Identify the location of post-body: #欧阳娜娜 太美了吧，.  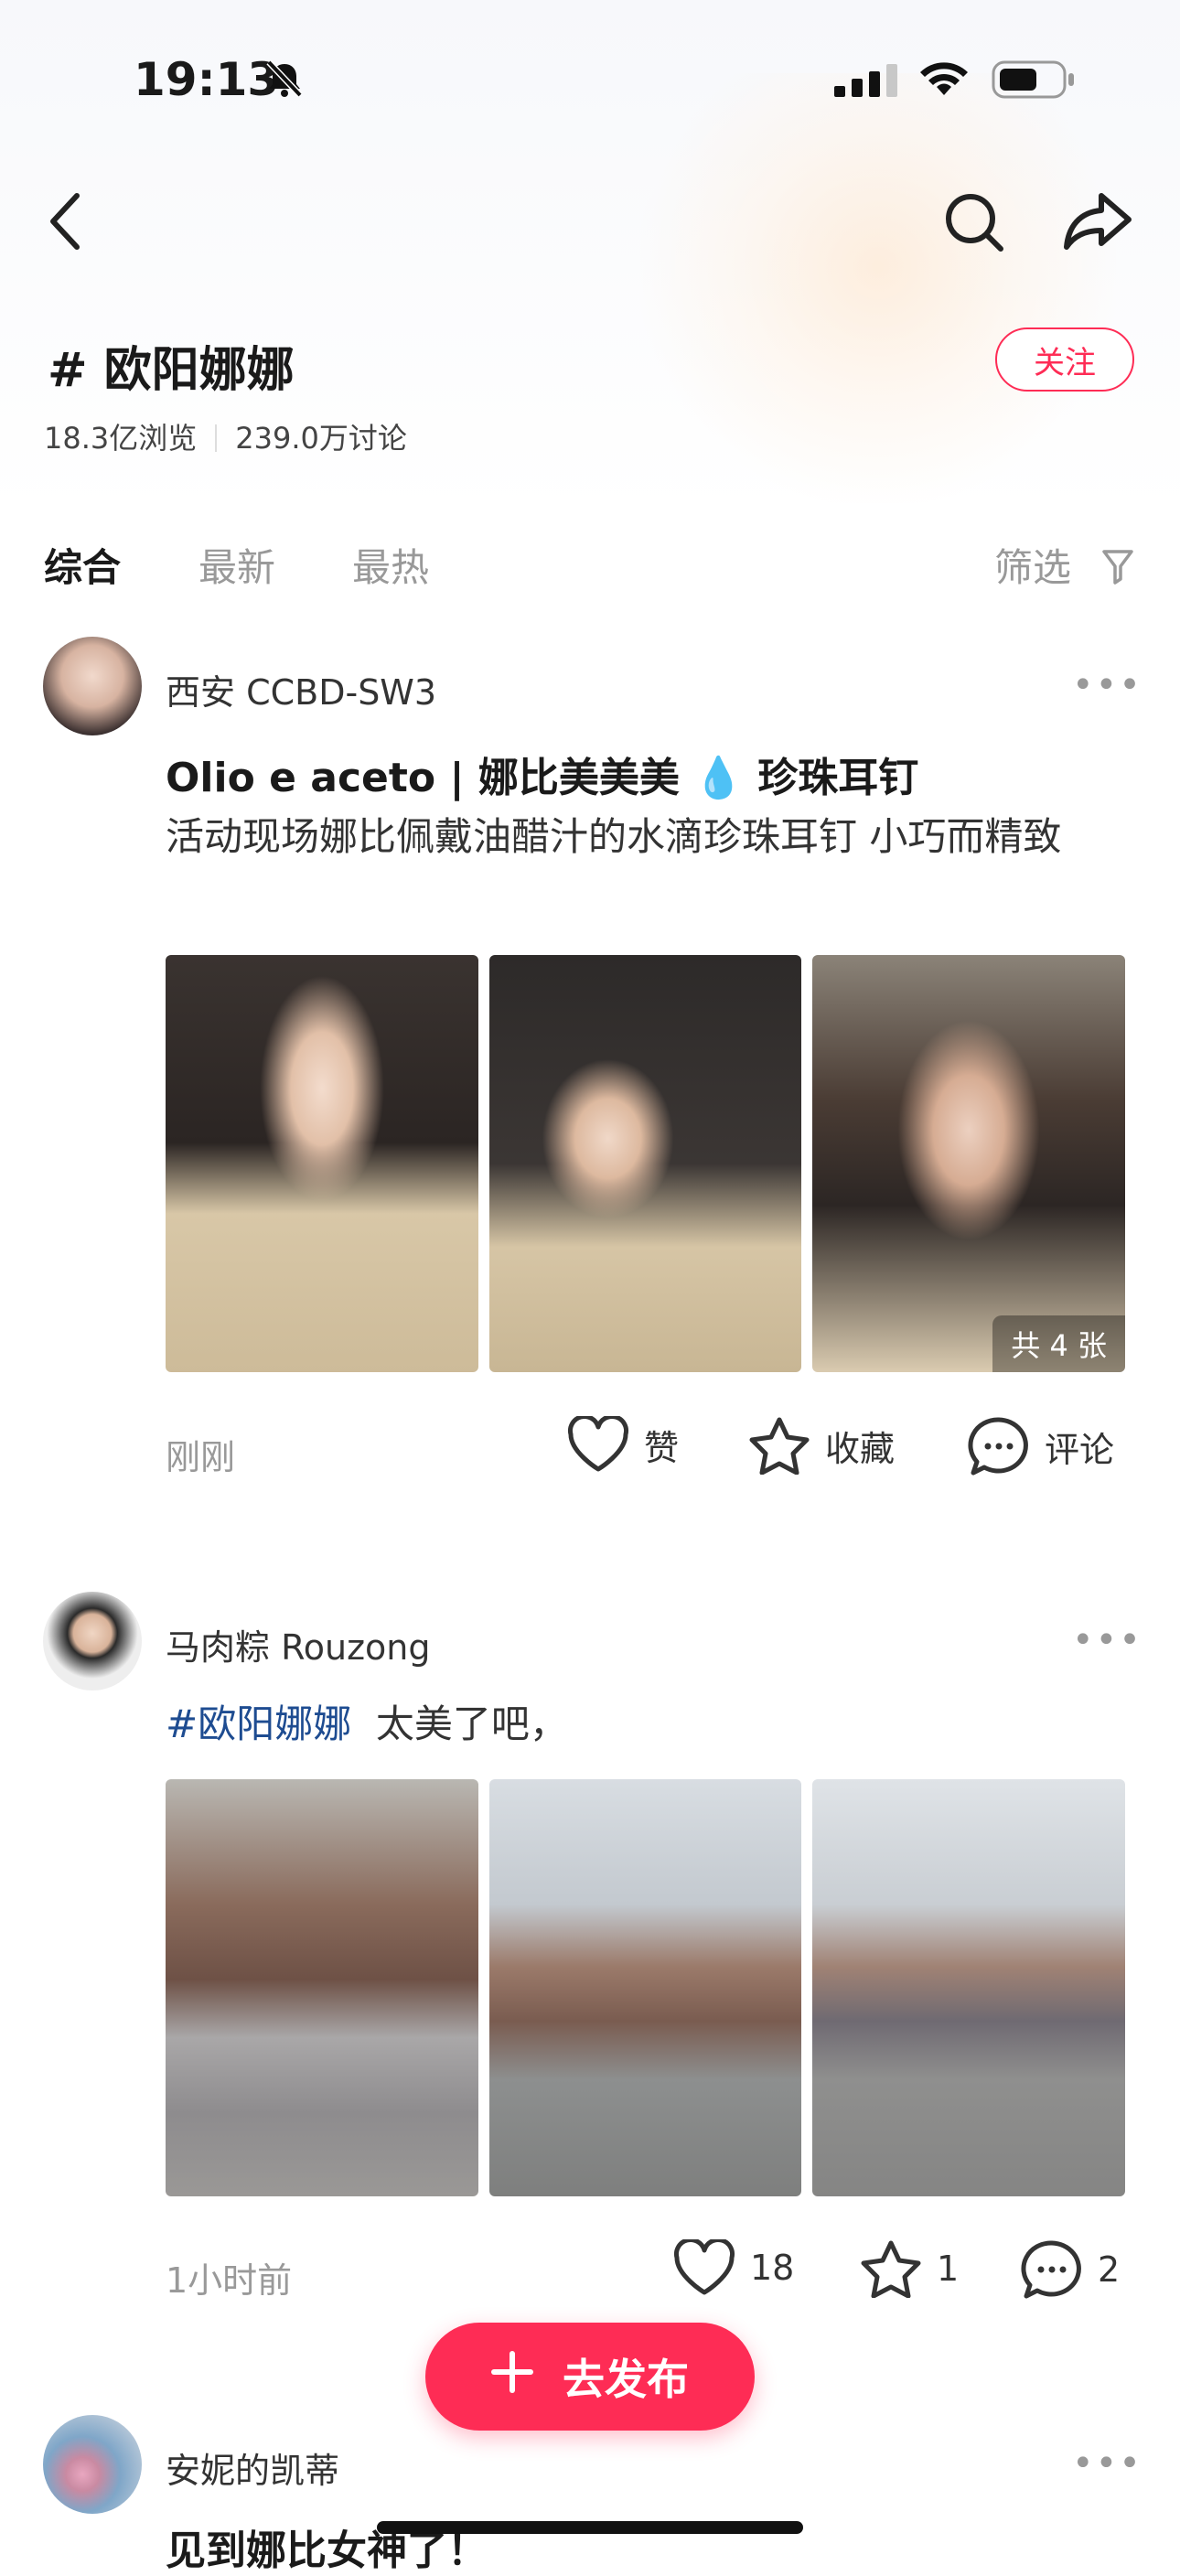
(650, 1724).